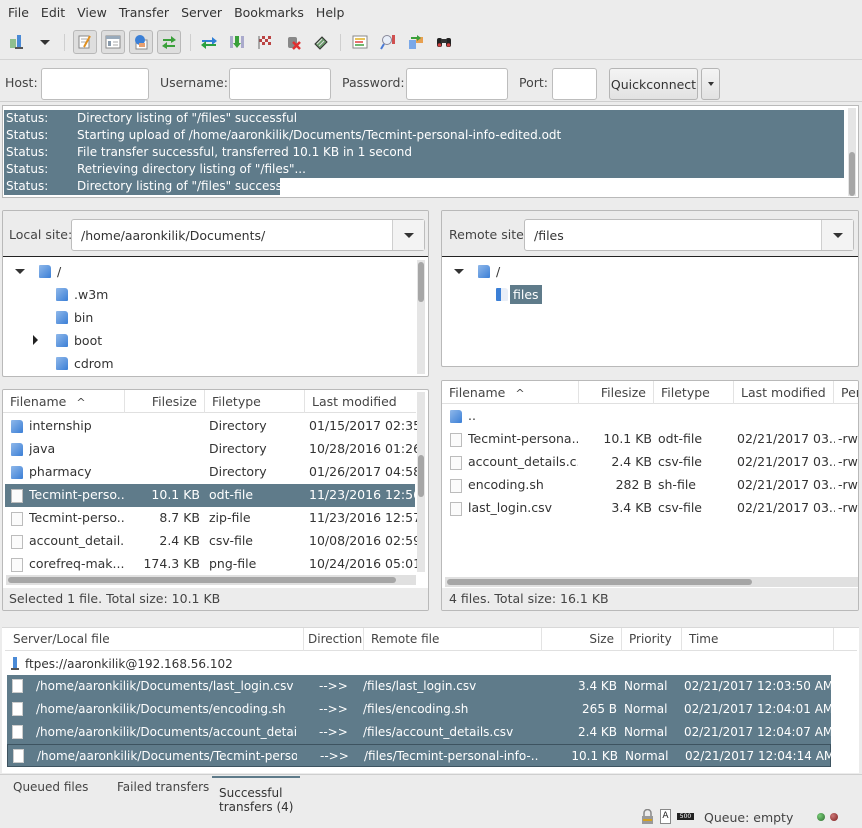 This screenshot has width=862, height=828. Describe the element at coordinates (92, 12) in the screenshot. I see `menu-view: View` at that location.